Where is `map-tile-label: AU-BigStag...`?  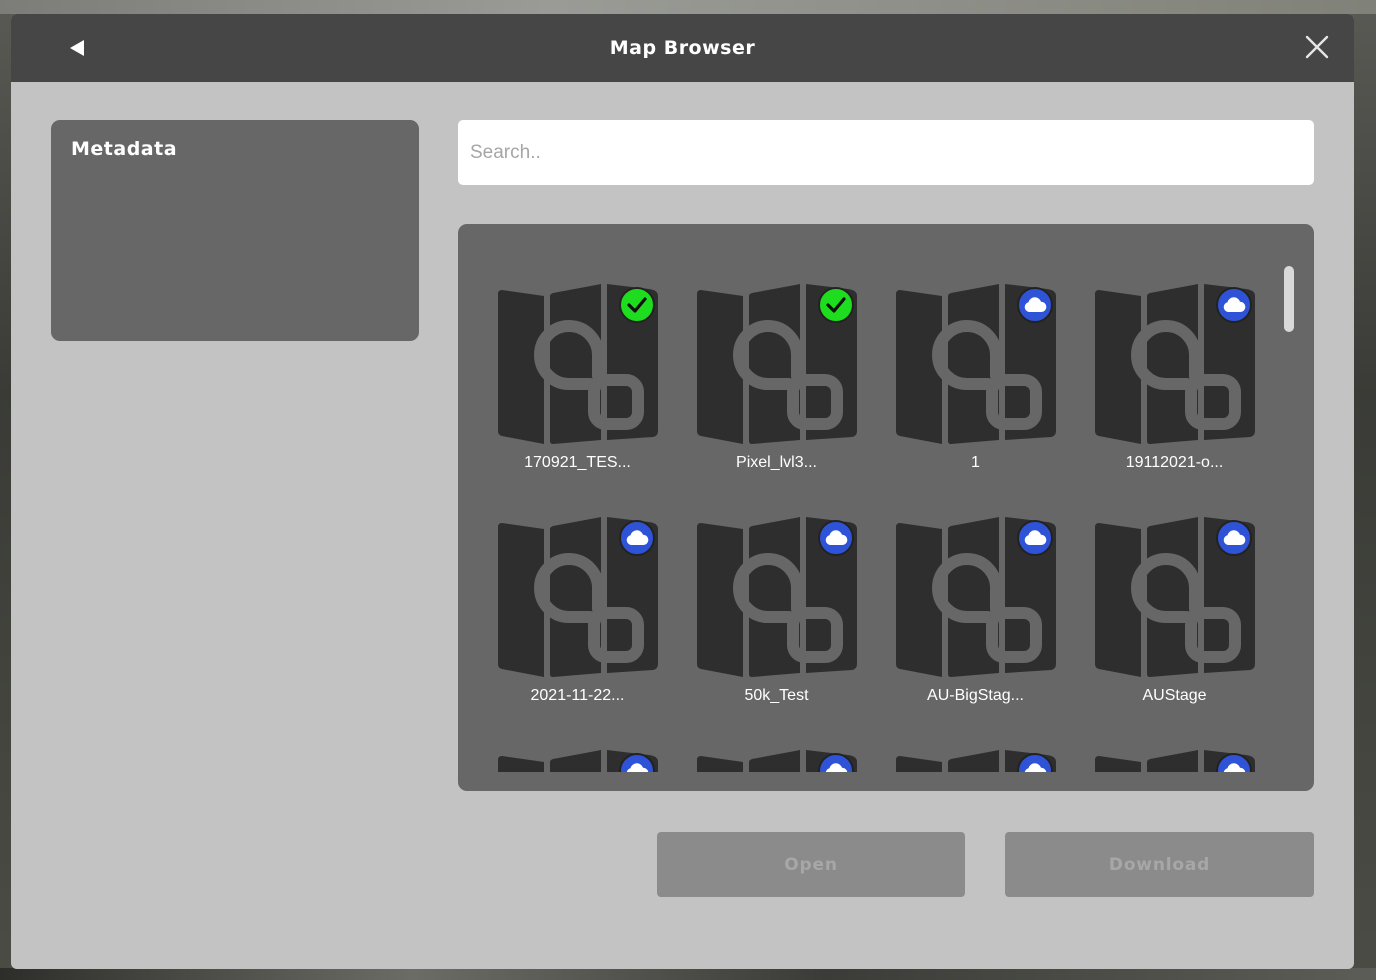
map-tile-label: AU-BigStag... is located at coordinates (975, 695).